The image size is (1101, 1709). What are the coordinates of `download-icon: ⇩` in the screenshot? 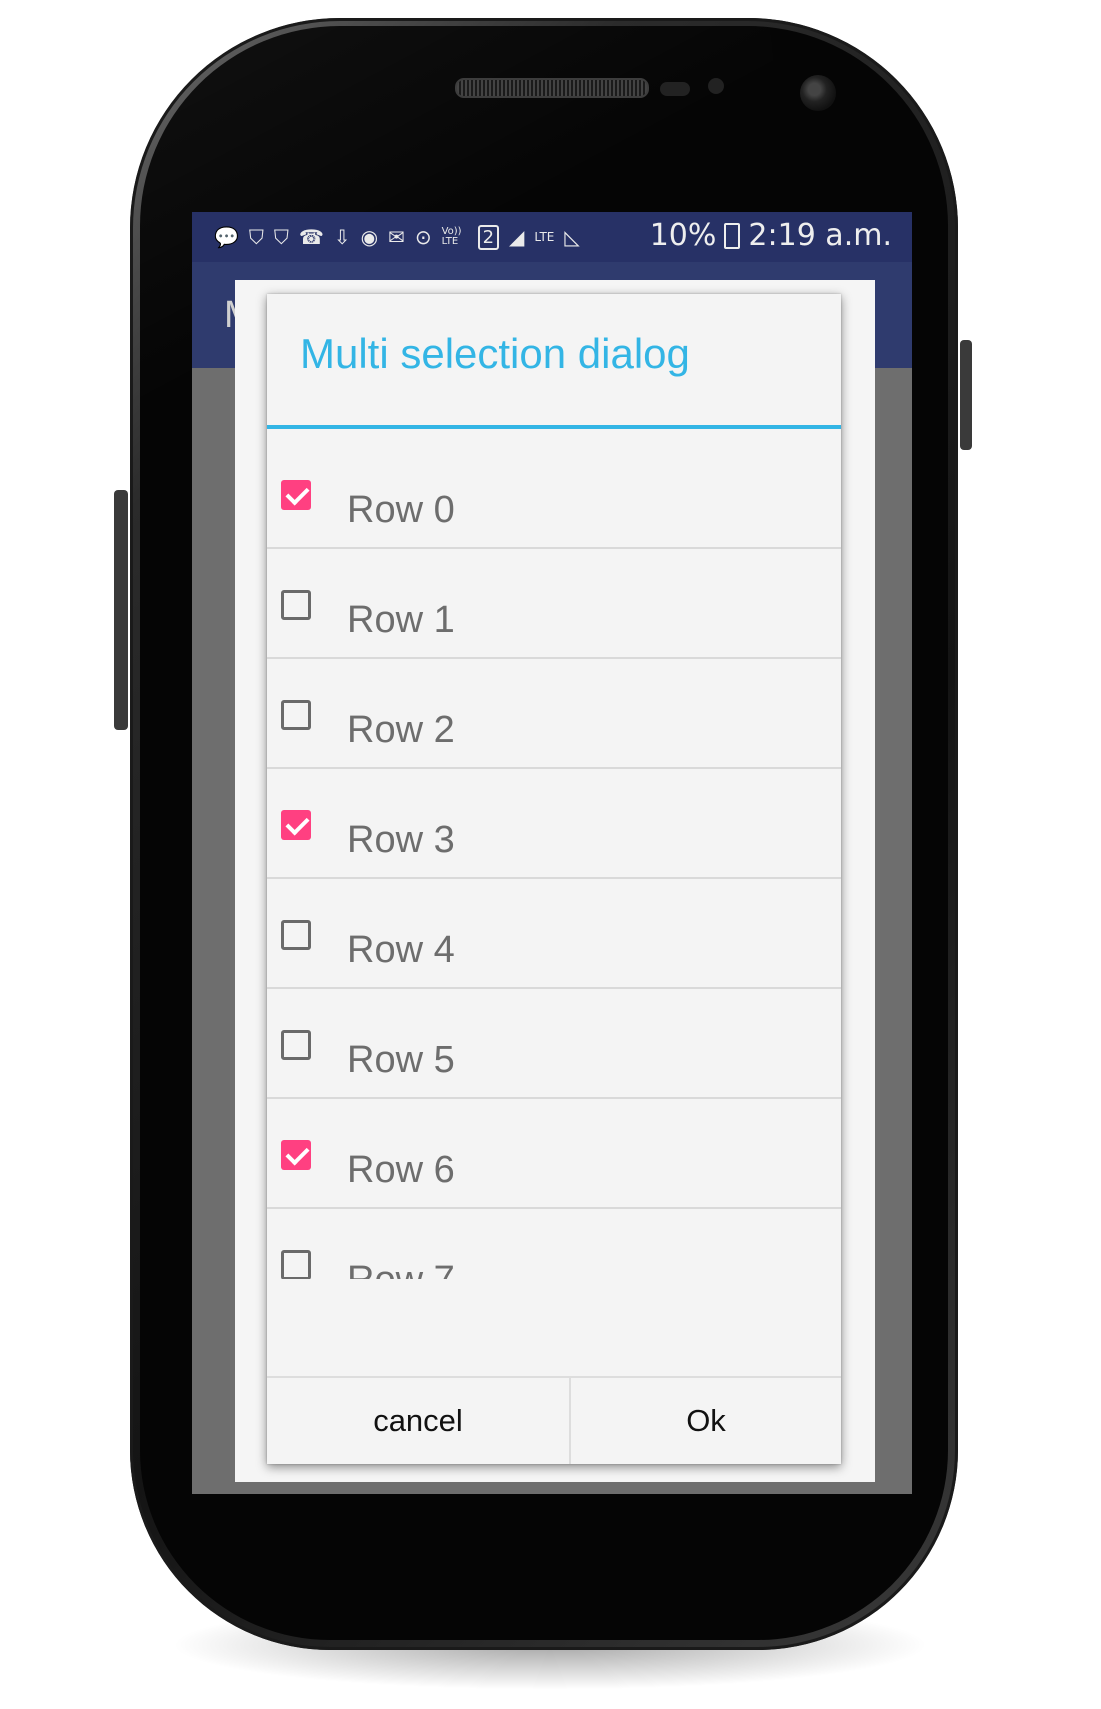 It's located at (342, 237).